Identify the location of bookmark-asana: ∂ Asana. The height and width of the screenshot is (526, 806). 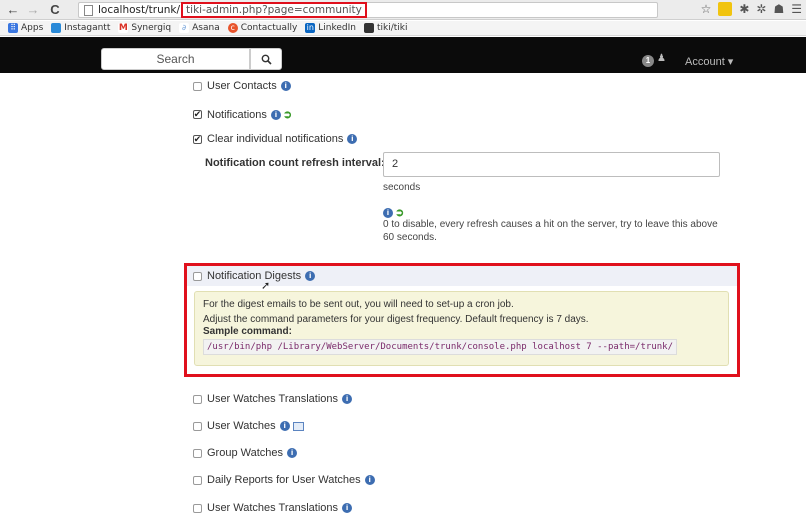
(199, 28).